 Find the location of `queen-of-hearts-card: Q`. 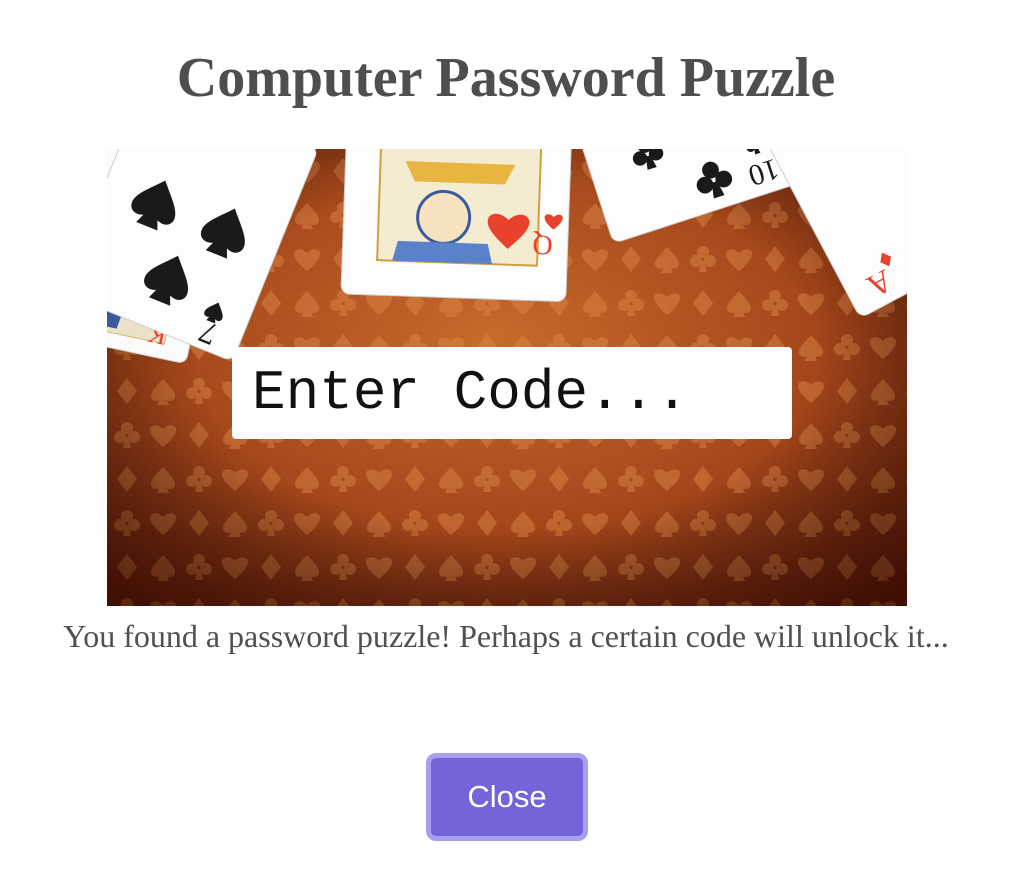

queen-of-hearts-card: Q is located at coordinates (456, 225).